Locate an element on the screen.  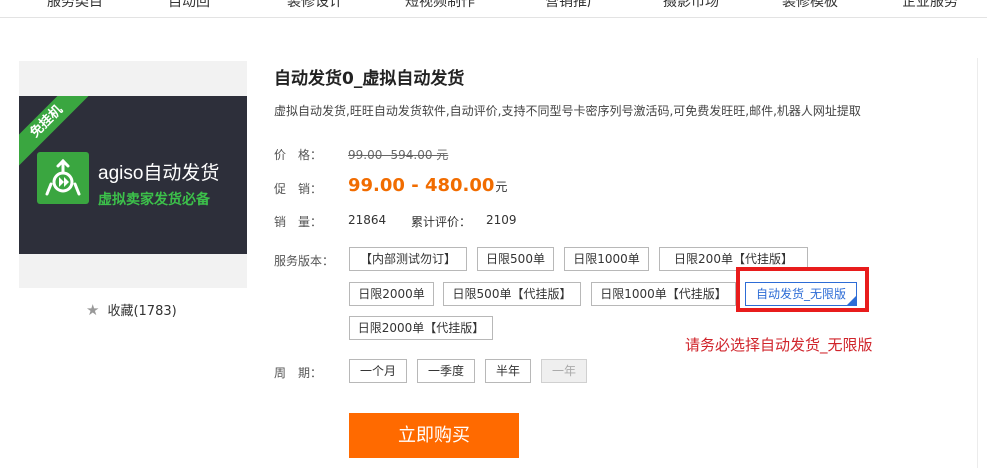
star-icon: ★ is located at coordinates (93, 309).